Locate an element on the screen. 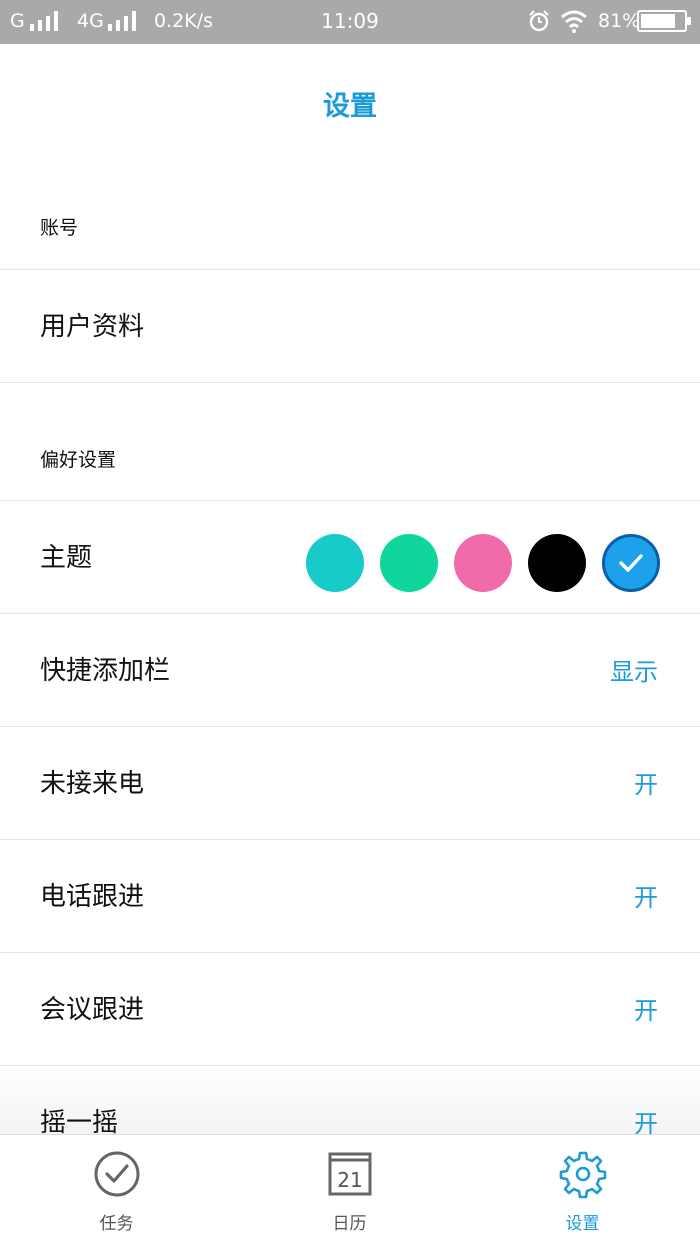 The width and height of the screenshot is (700, 1244). user-profile-label: 用户资料 is located at coordinates (92, 327).